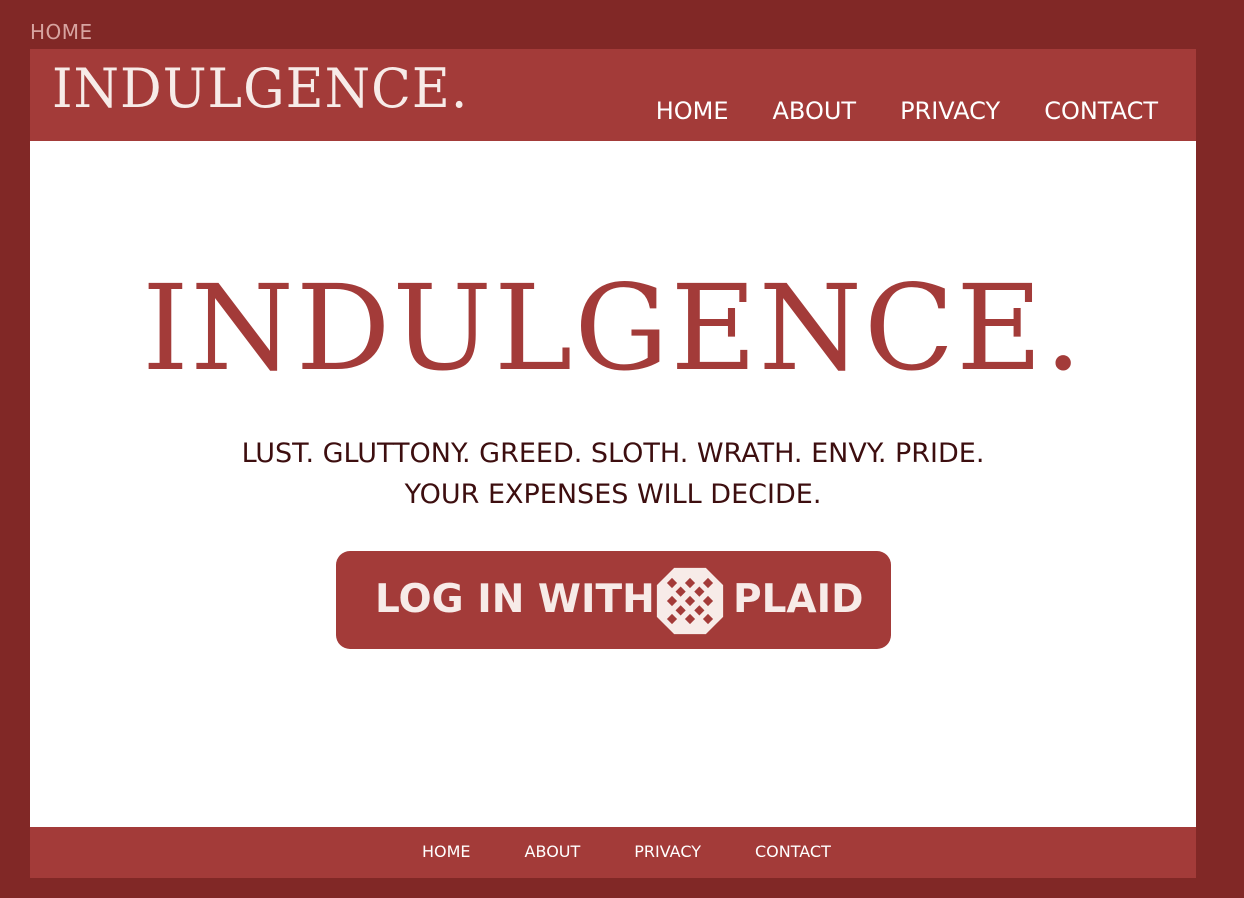  I want to click on footer-nav: HOME ABOUT PRIVACY CONTACT, so click(626, 851).